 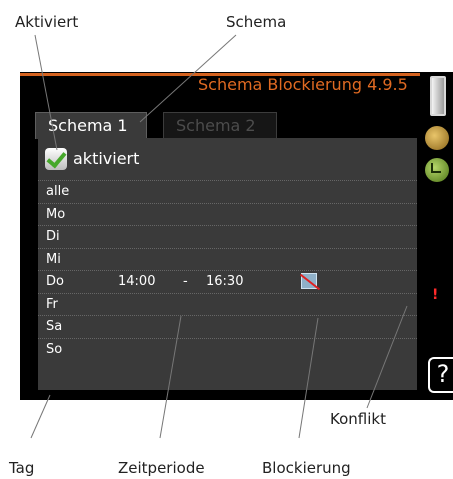 What do you see at coordinates (387, 357) in the screenshot?
I see `leader-konflikt` at bounding box center [387, 357].